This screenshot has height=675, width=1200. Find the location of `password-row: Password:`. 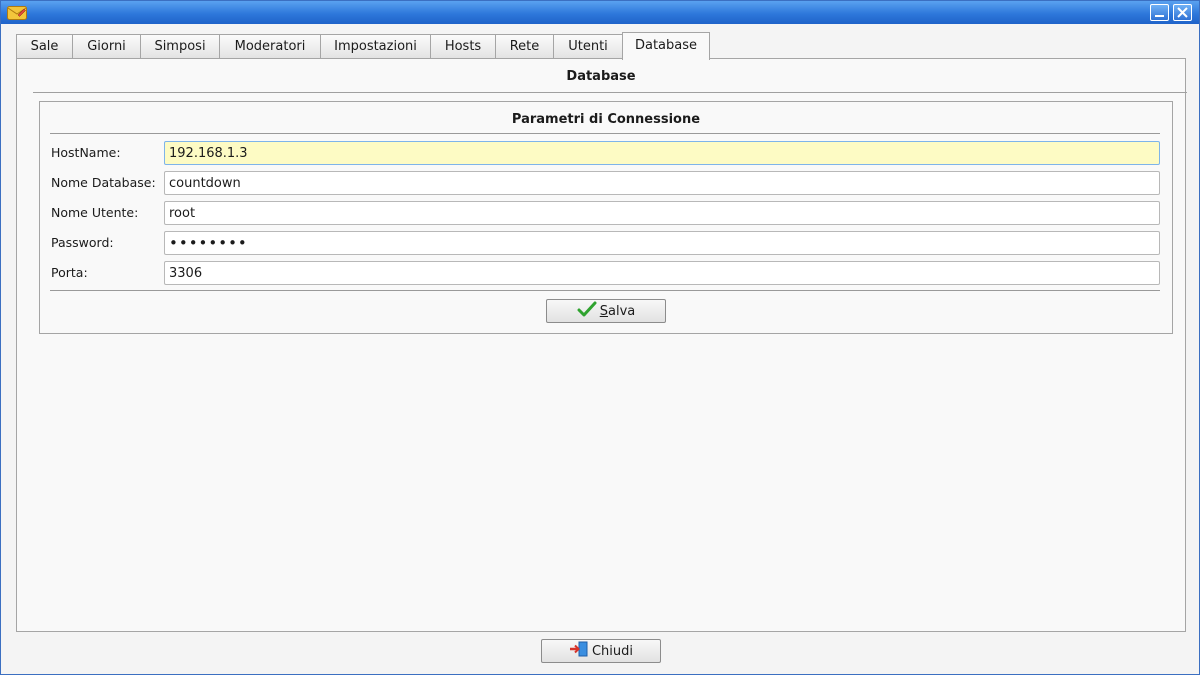

password-row: Password: is located at coordinates (605, 243).